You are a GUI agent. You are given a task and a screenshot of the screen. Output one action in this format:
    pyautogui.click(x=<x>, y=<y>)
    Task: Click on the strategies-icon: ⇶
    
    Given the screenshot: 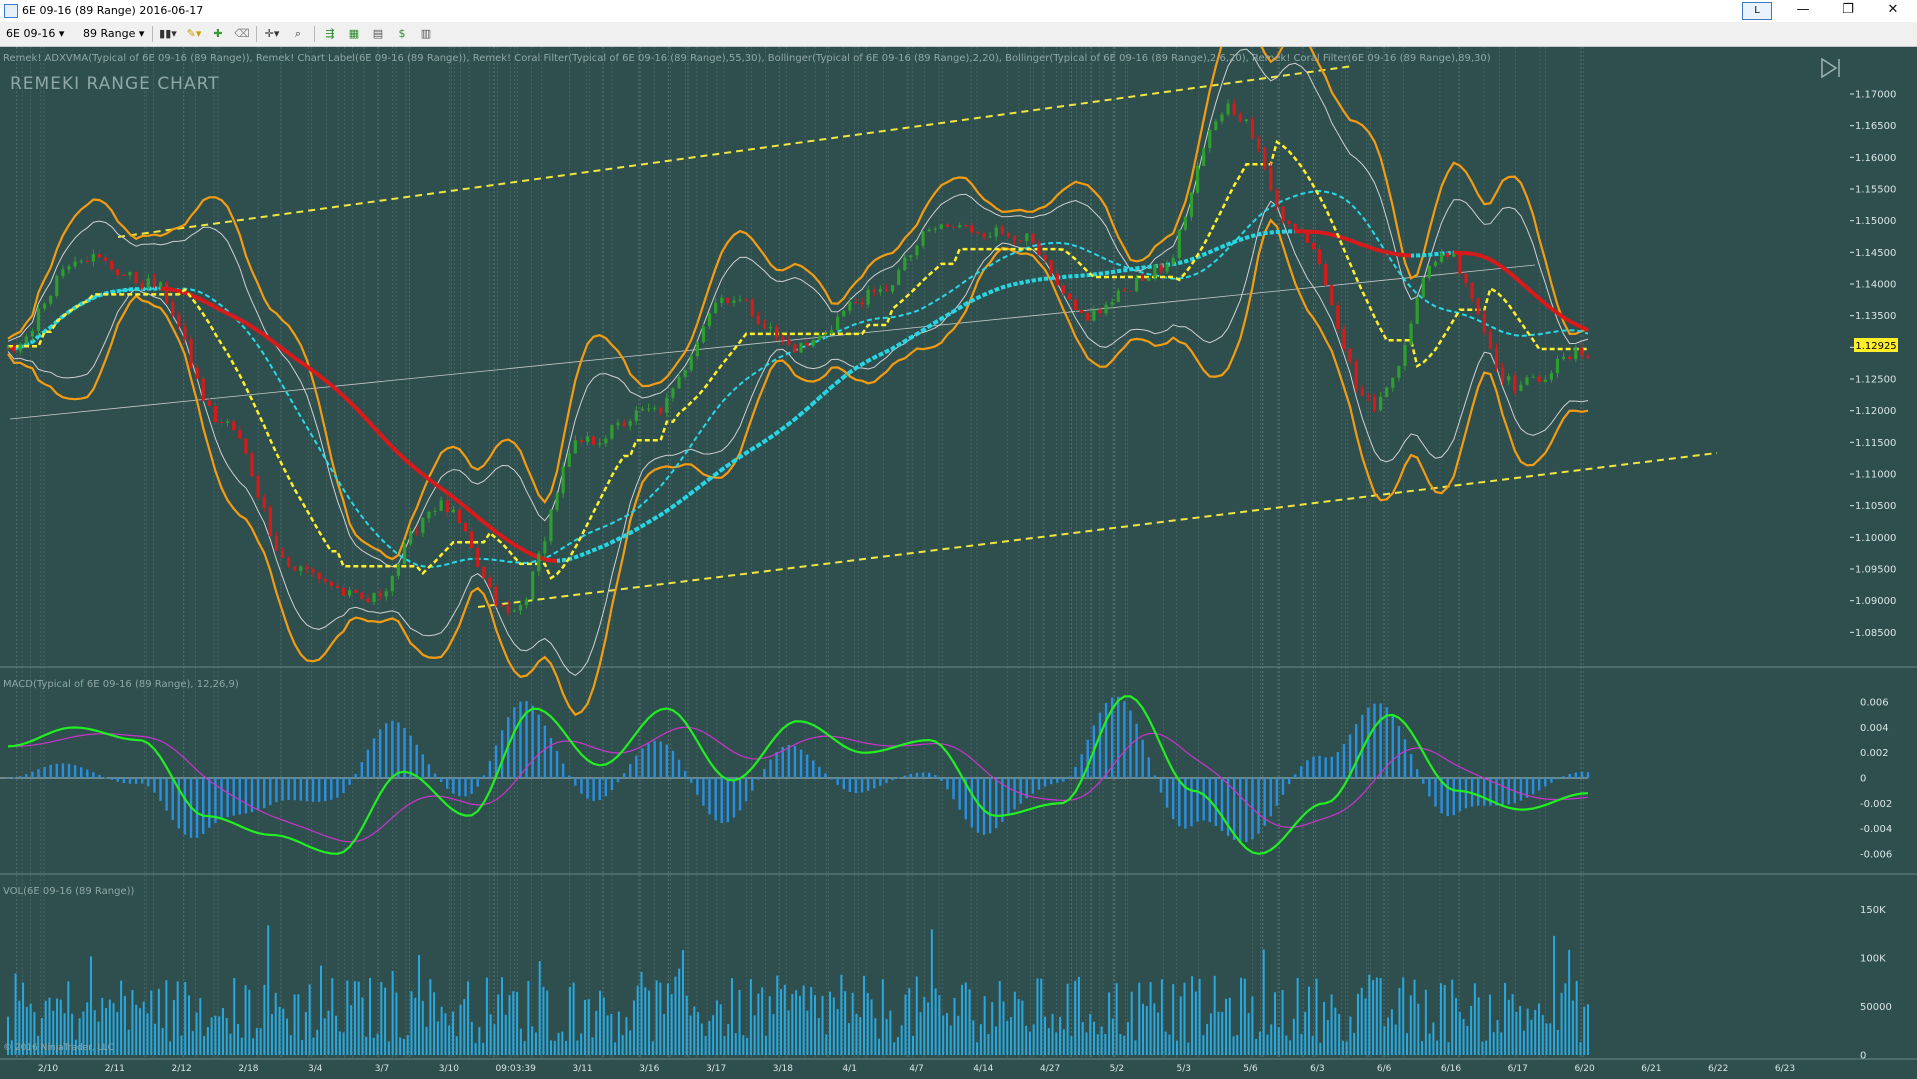 What is the action you would take?
    pyautogui.click(x=330, y=33)
    